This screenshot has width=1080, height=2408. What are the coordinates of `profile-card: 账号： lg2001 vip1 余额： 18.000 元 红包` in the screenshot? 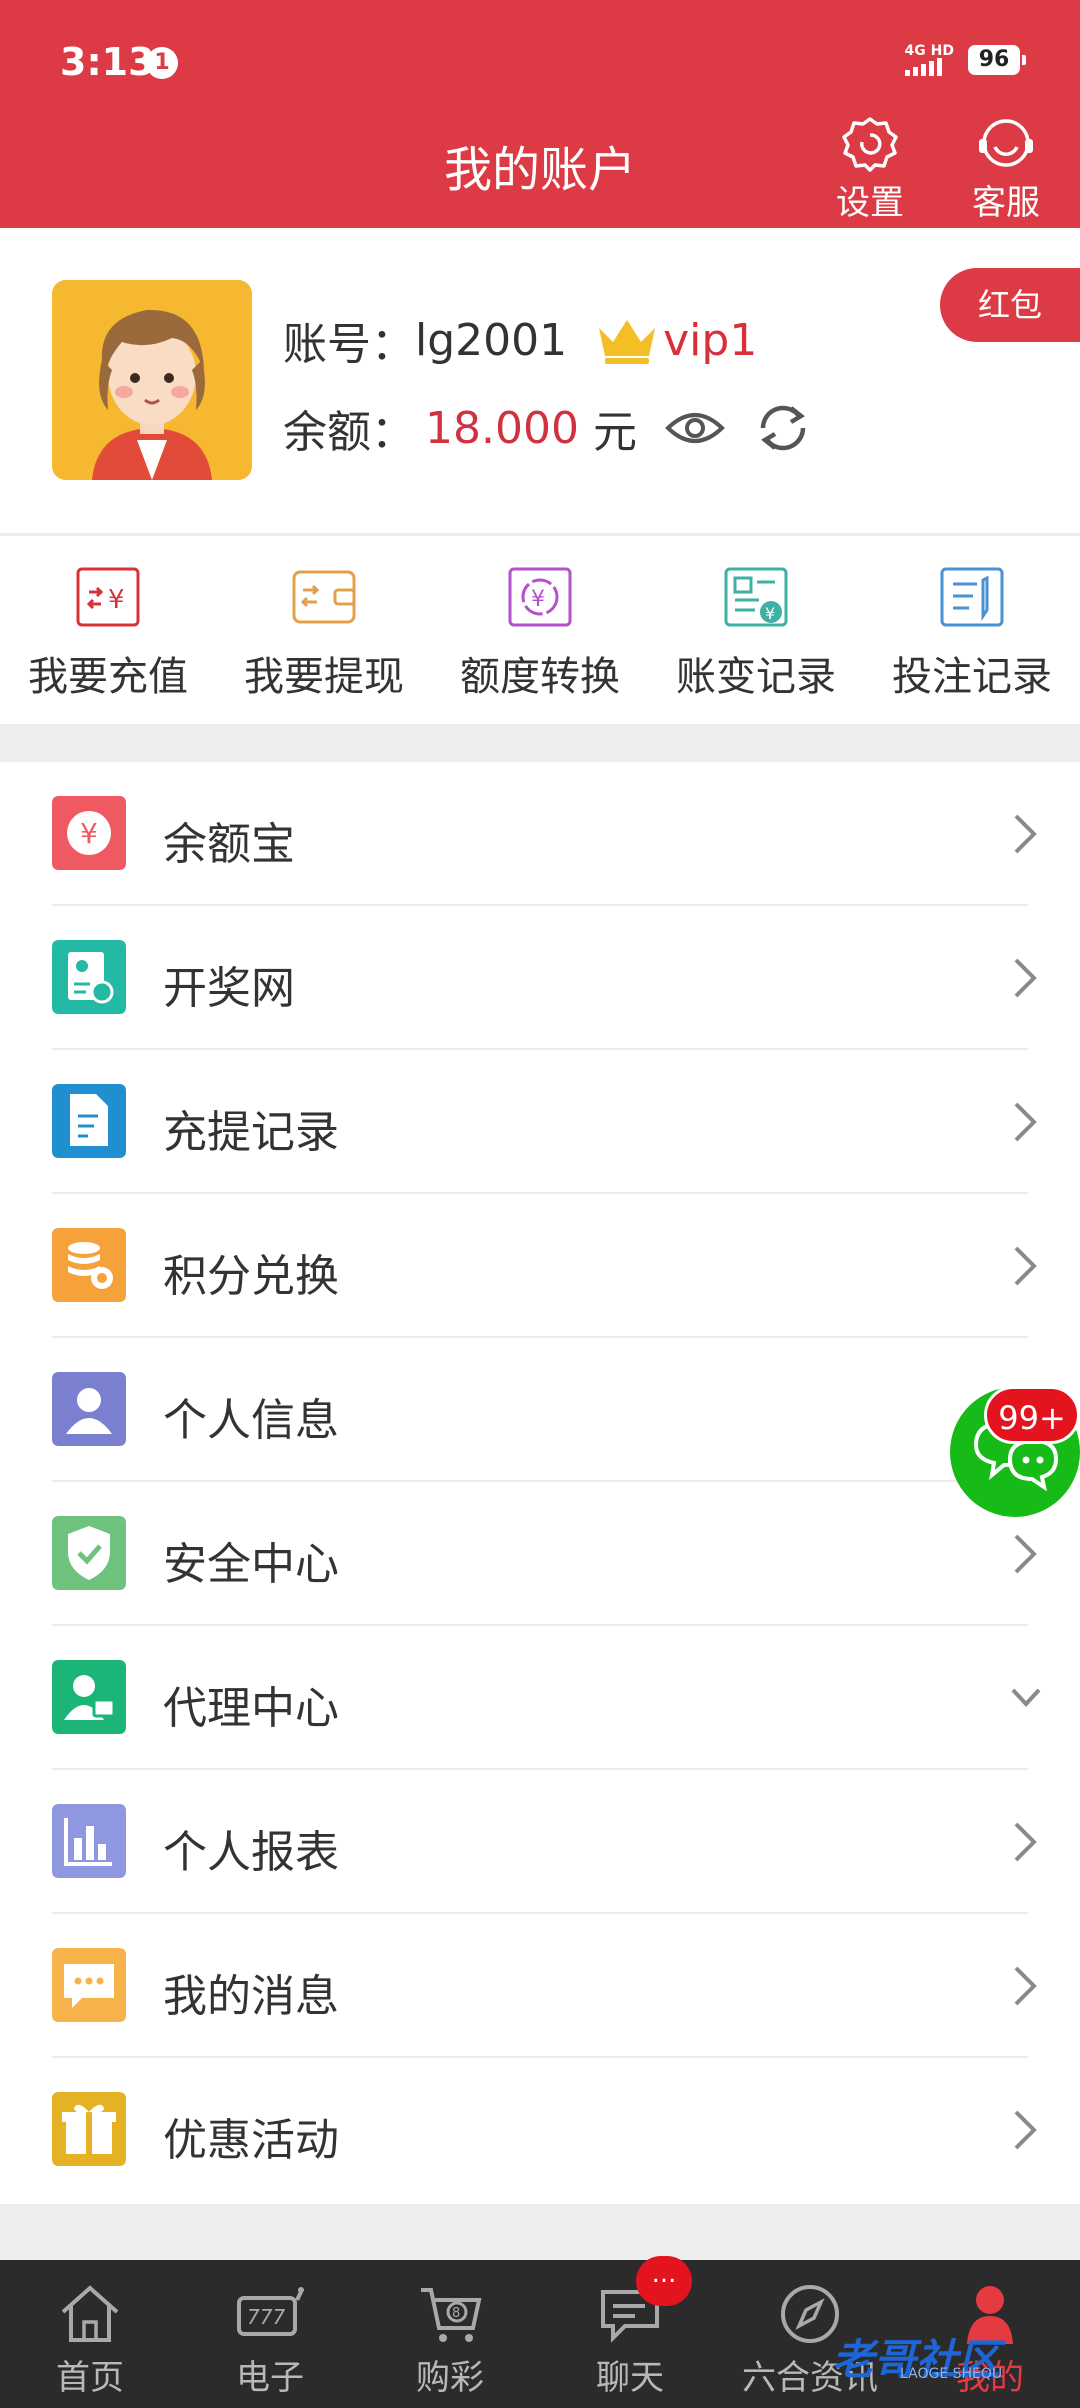 It's located at (540, 380).